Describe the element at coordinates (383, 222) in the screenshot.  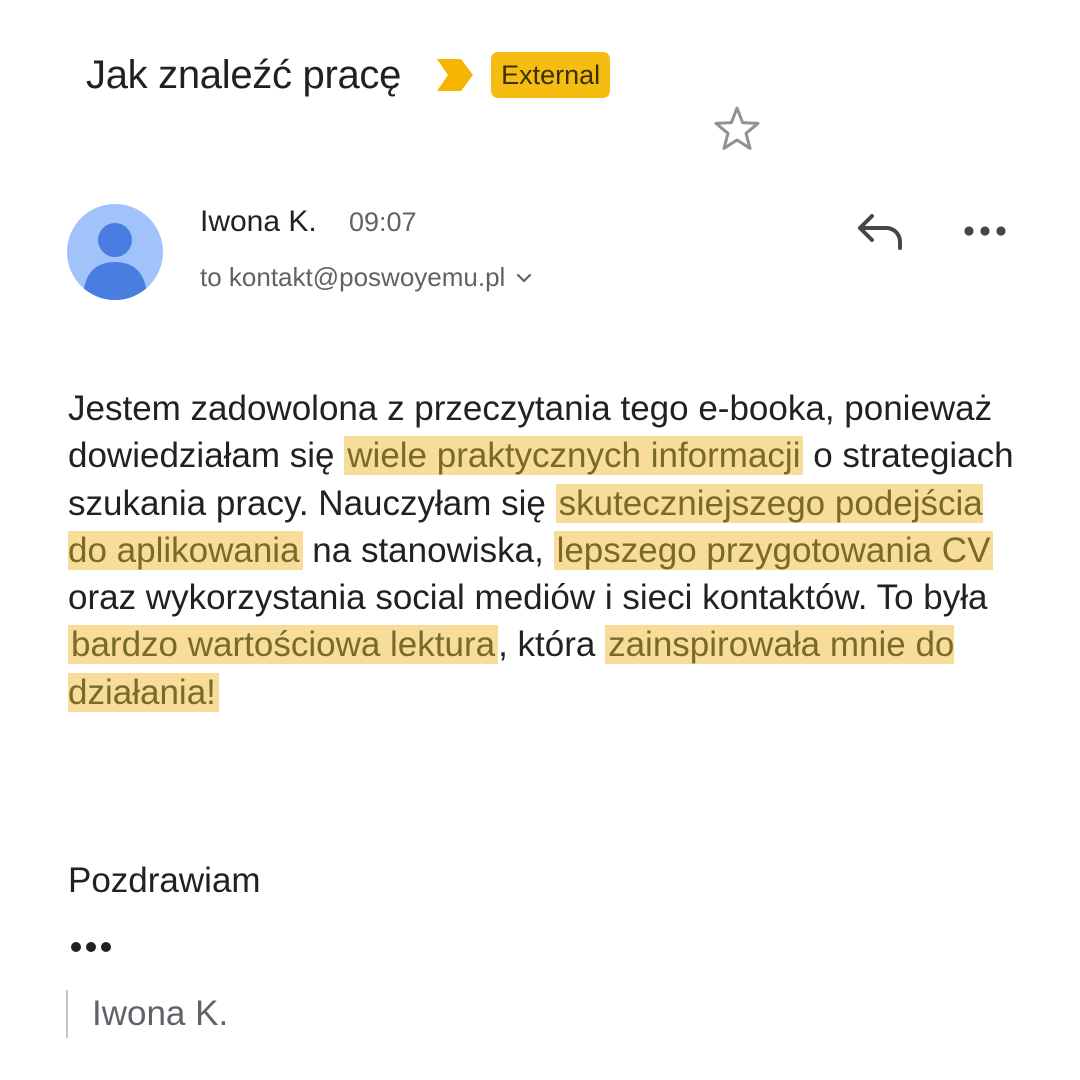
I see `sent-time: 09:07` at that location.